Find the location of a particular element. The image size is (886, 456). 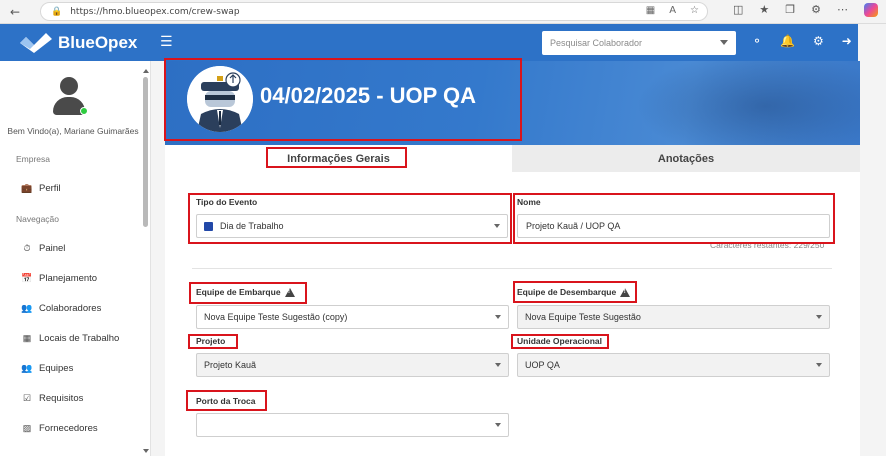

tipo-evento-label: Tipo do Evento is located at coordinates (227, 202).